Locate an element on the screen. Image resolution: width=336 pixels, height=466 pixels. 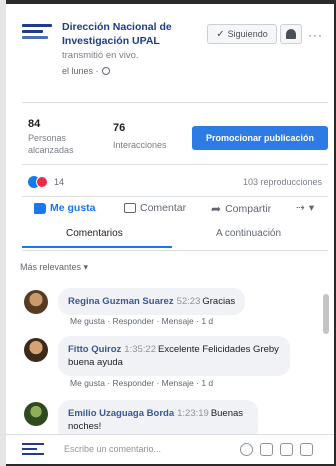
camera-icon is located at coordinates (266, 449).